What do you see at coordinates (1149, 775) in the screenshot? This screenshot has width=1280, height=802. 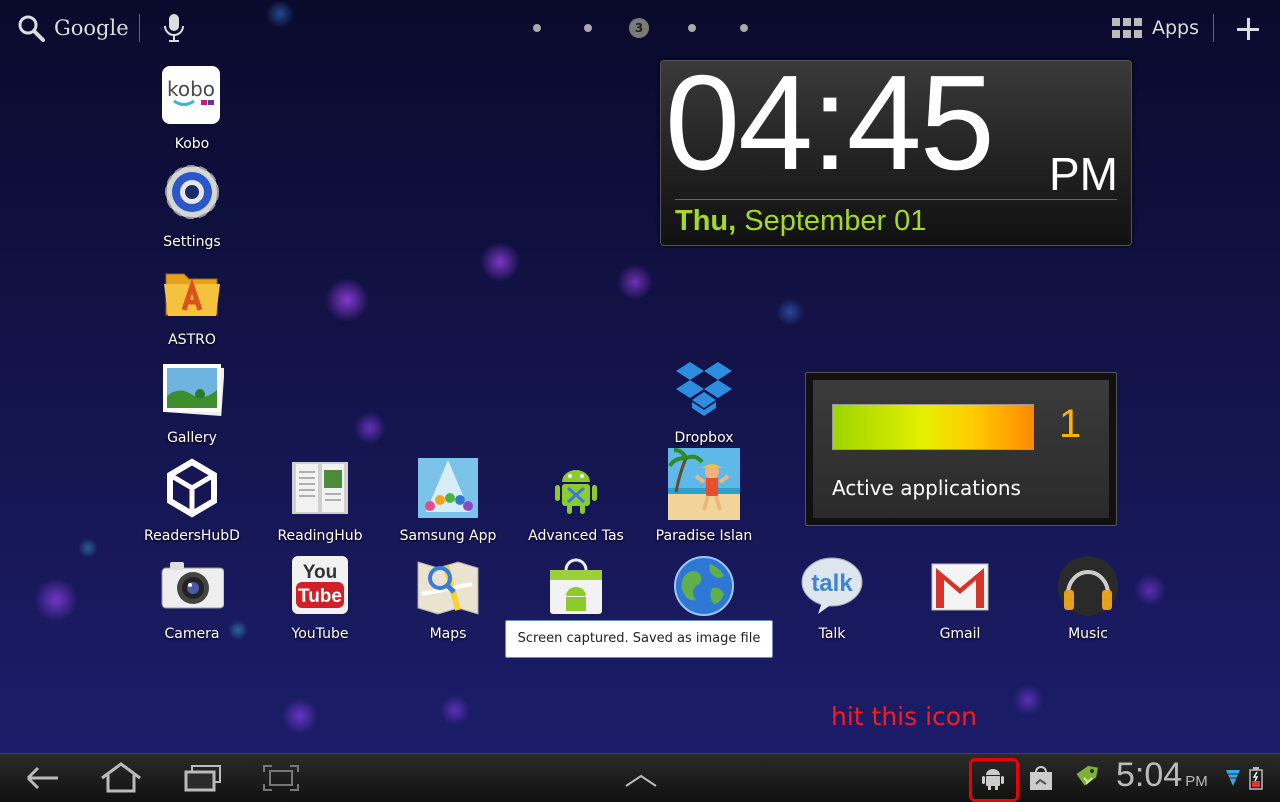 I see `system-time: 5:04` at bounding box center [1149, 775].